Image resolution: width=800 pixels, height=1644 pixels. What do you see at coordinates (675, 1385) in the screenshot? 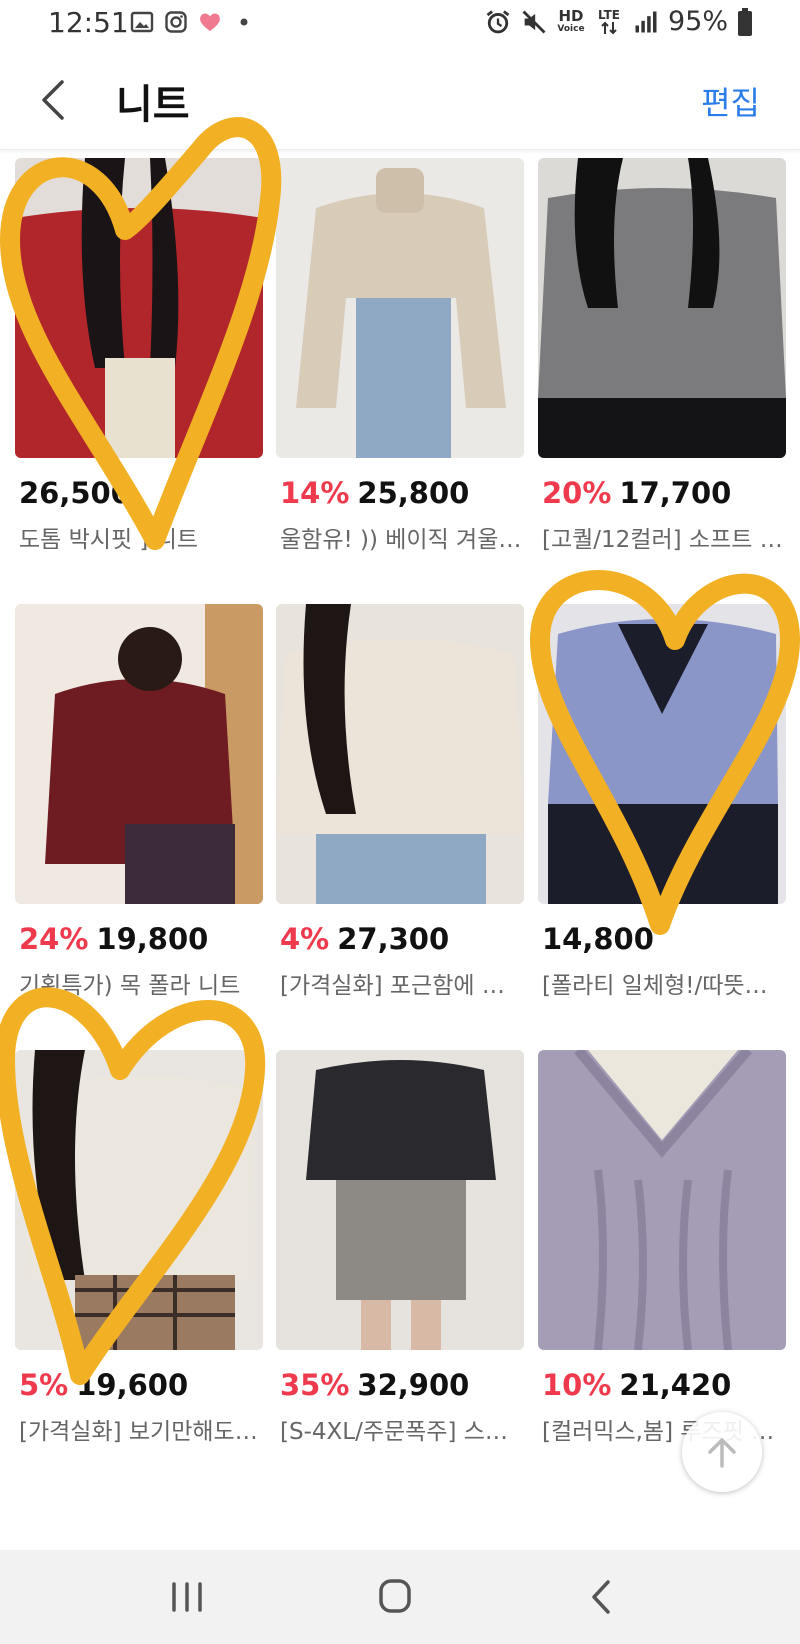
I see `price: 21,420` at bounding box center [675, 1385].